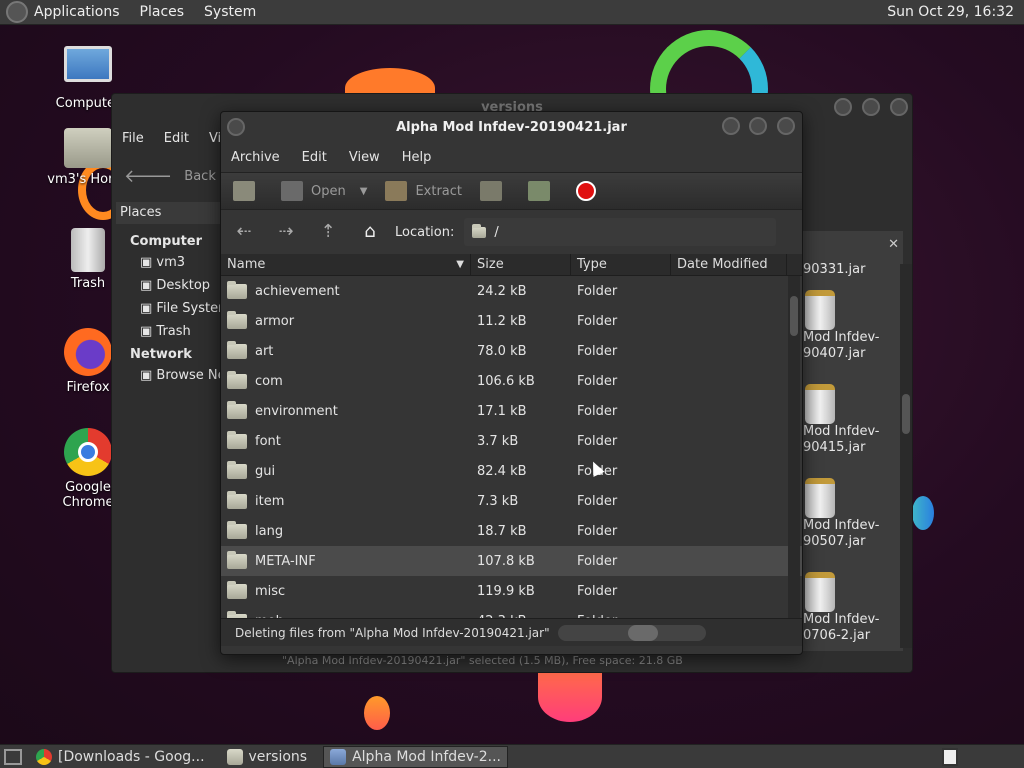 The image size is (1024, 768). I want to click on table-row: art 78.0 kB Folder, so click(511, 351).